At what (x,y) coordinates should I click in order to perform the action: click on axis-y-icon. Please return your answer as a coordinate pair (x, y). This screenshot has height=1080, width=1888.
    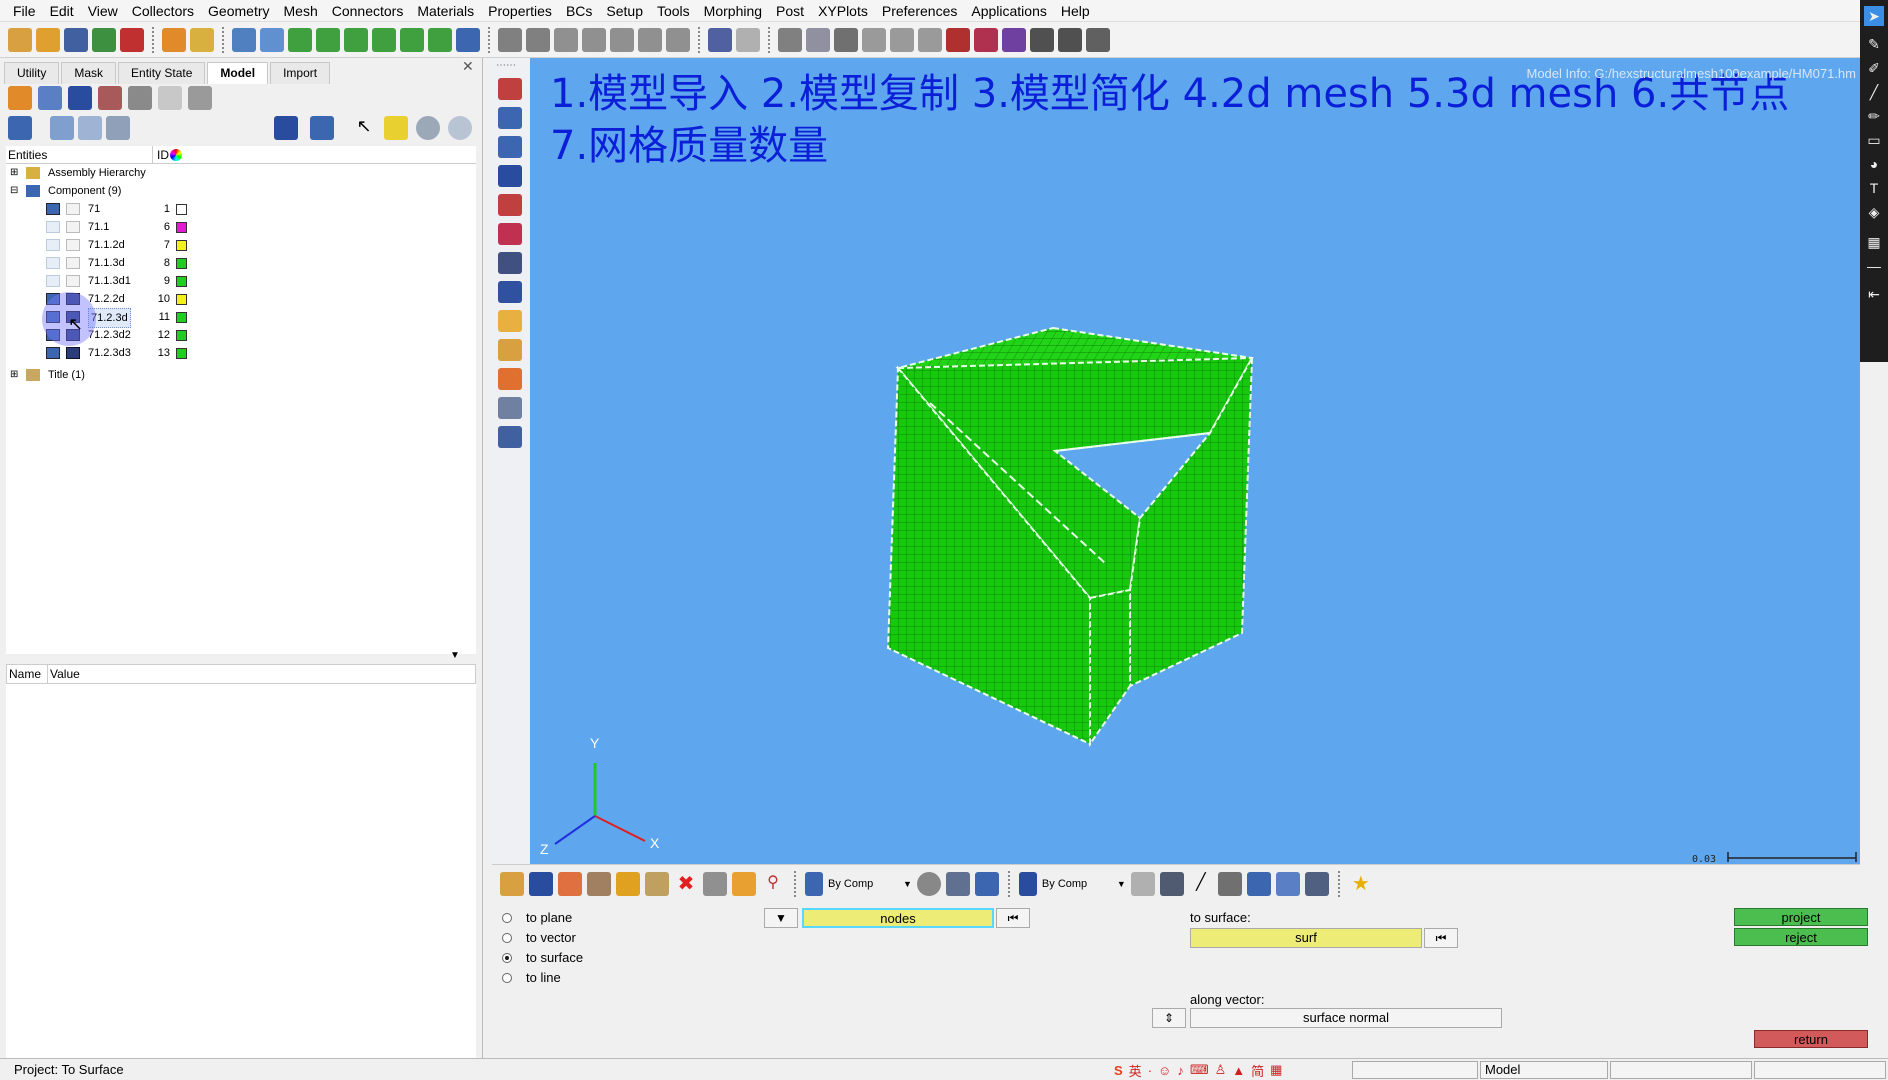
    Looking at the image, I should click on (328, 39).